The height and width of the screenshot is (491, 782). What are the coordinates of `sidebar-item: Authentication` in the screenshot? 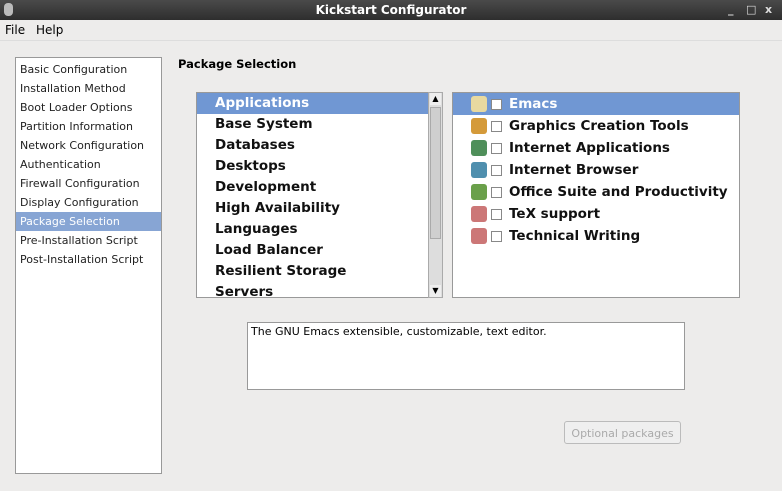 It's located at (88, 164).